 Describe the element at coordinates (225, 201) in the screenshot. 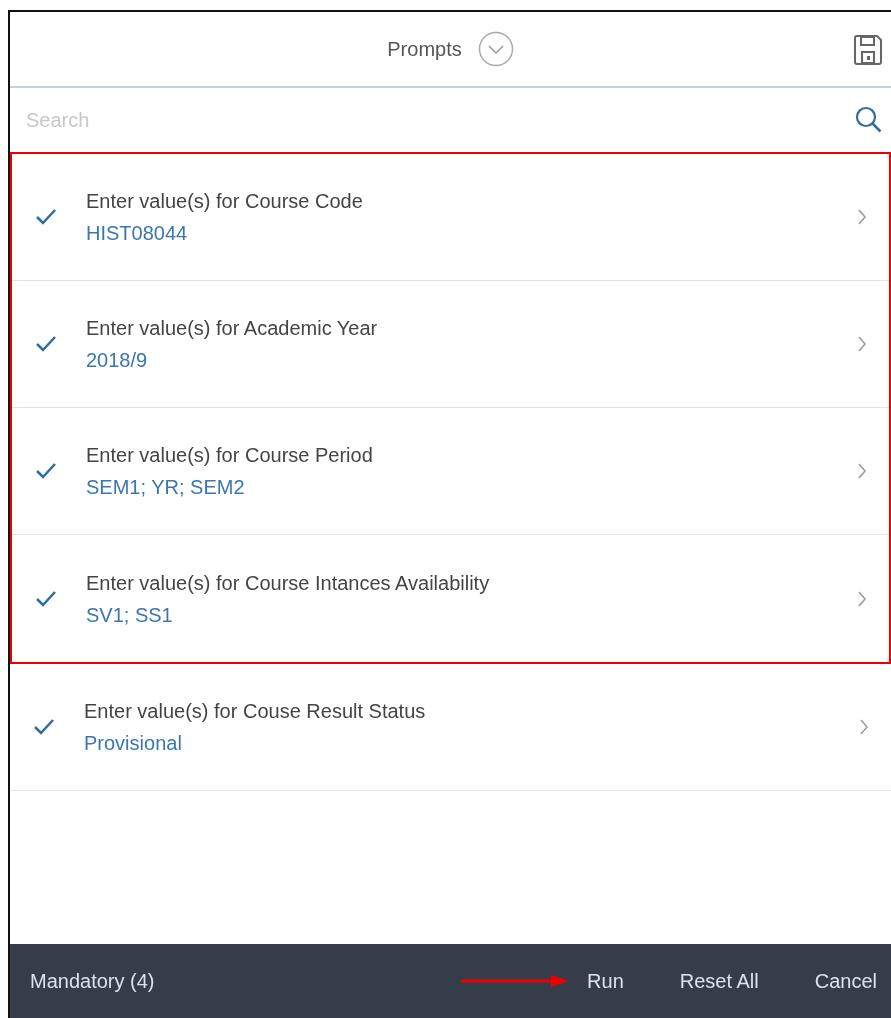

I see `prompt-label: Enter value(s) for Course Code` at that location.